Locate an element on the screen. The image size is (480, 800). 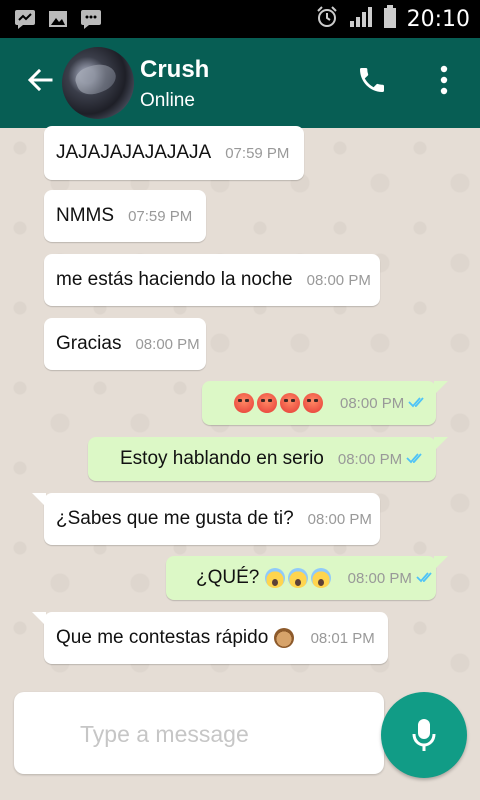
message-emoji is located at coordinates (280, 403).